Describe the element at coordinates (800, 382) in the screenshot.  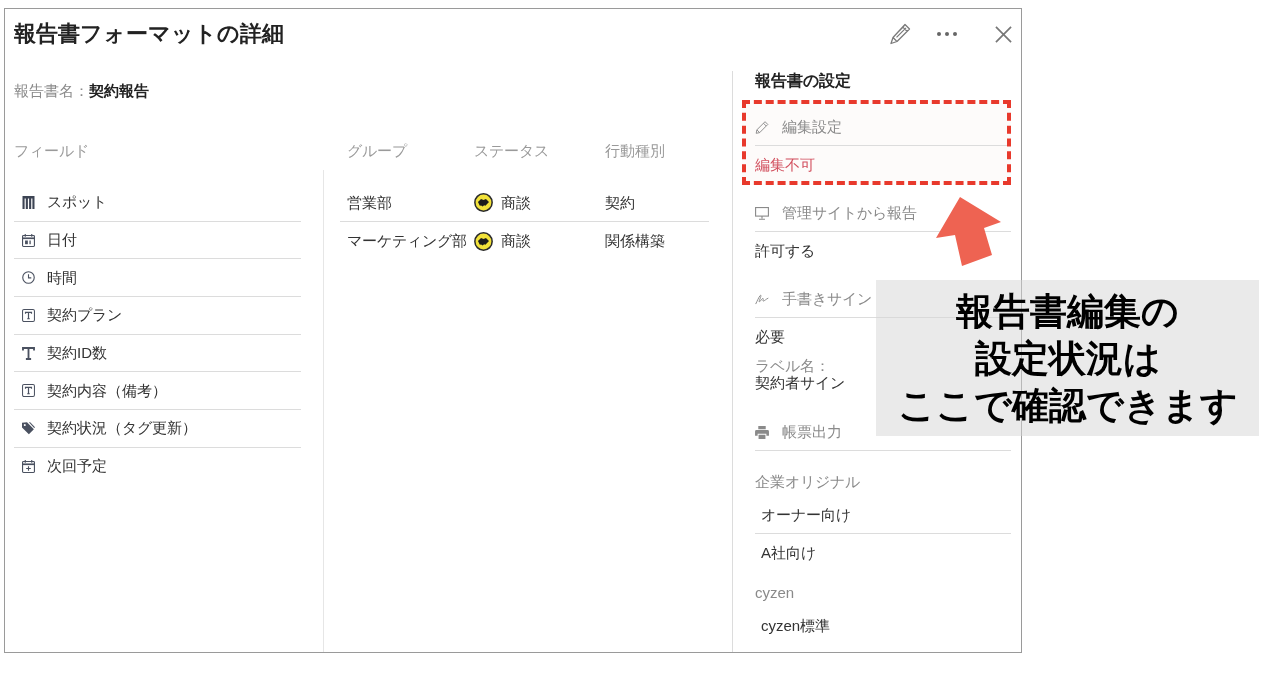
I see `setting-value: 契約者サイン` at that location.